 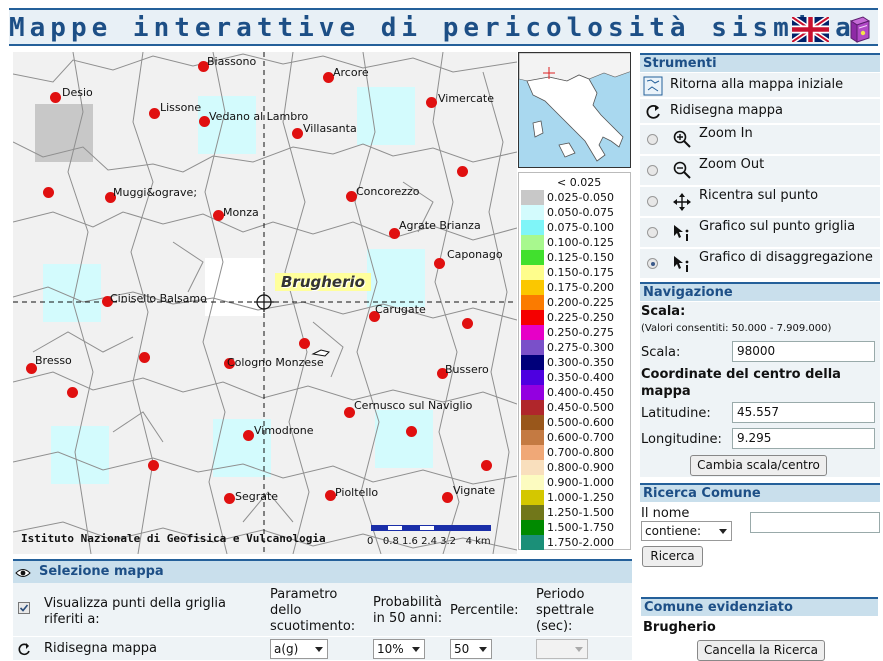 What do you see at coordinates (562, 649) in the screenshot?
I see `period-select` at bounding box center [562, 649].